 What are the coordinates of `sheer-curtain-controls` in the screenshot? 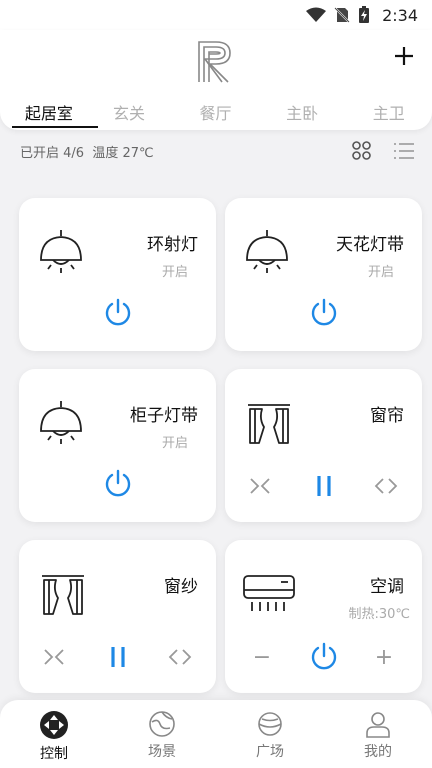 It's located at (117, 657).